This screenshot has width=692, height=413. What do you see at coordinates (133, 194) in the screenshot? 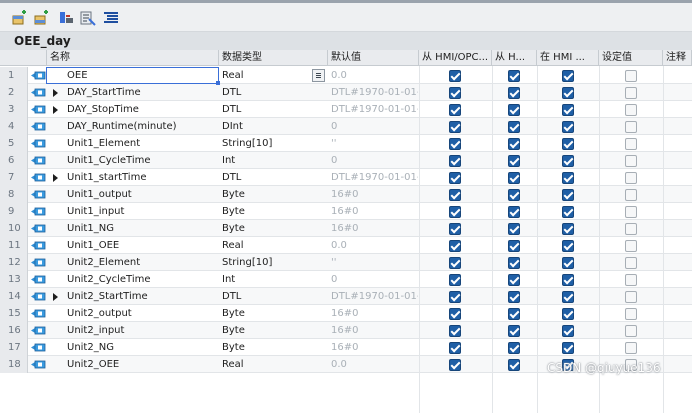
I see `tag-name-cell: Unit1_output` at bounding box center [133, 194].